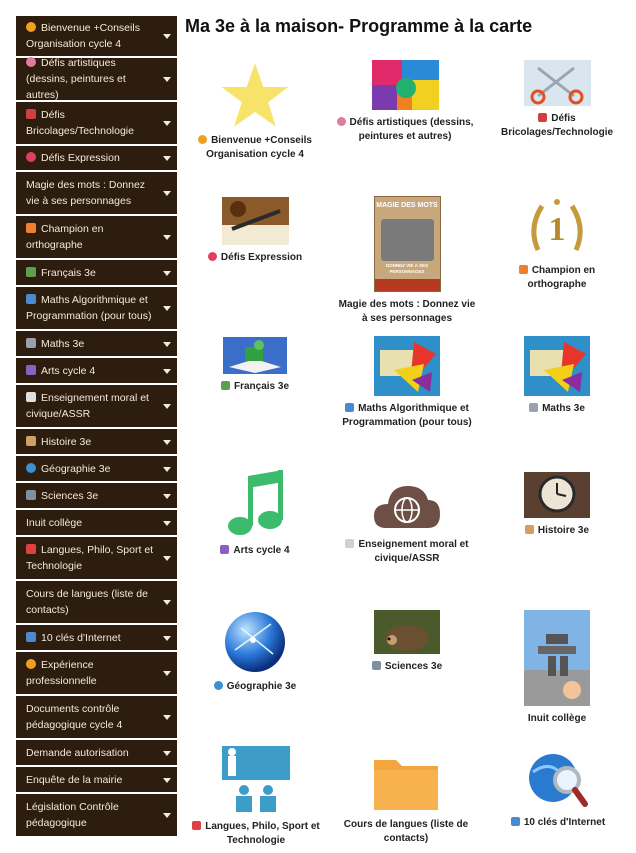  Describe the element at coordinates (72, 815) in the screenshot. I see `sidebar-item-text: Législation Contrôle pédagogique` at that location.